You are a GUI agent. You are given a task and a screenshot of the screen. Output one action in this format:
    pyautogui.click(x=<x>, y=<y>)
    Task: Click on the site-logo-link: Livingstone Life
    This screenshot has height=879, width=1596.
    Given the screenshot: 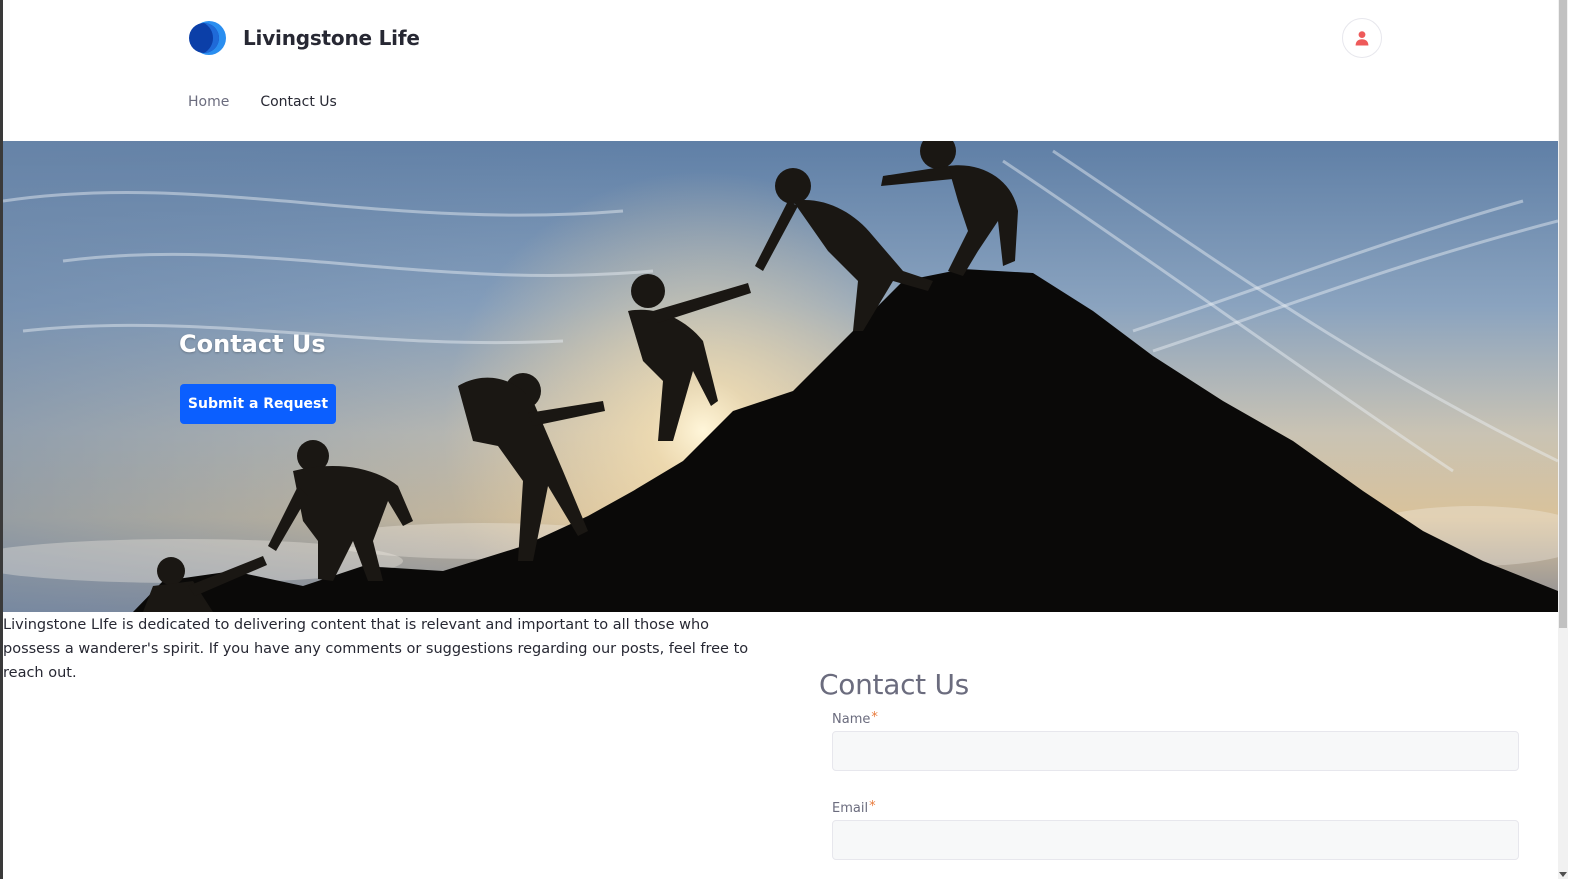 What is the action you would take?
    pyautogui.click(x=304, y=38)
    